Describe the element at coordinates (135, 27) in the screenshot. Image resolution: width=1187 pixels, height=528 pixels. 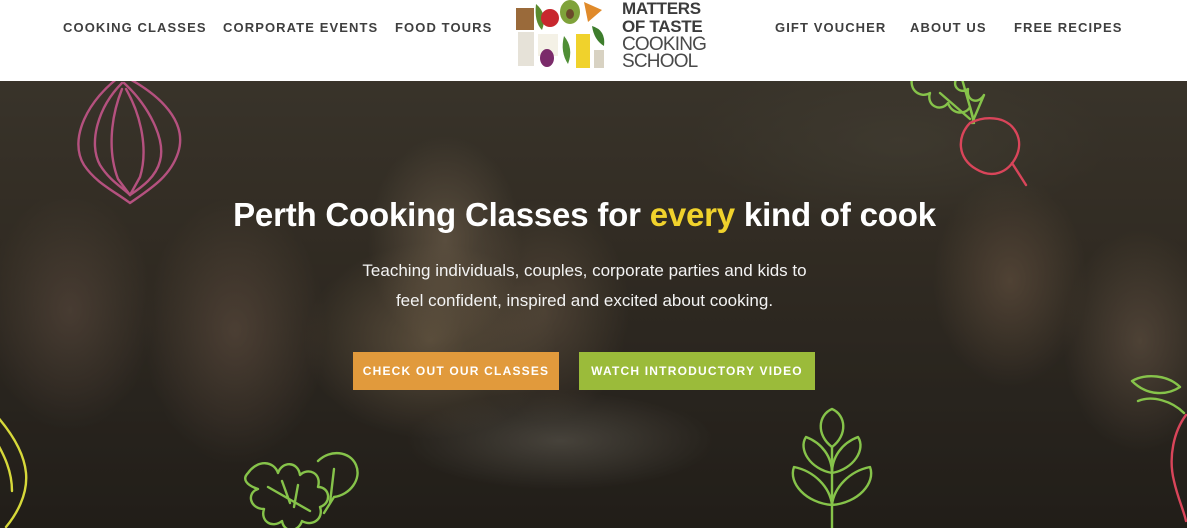
I see `nav-cooking-classes: COOKING CLASSES` at that location.